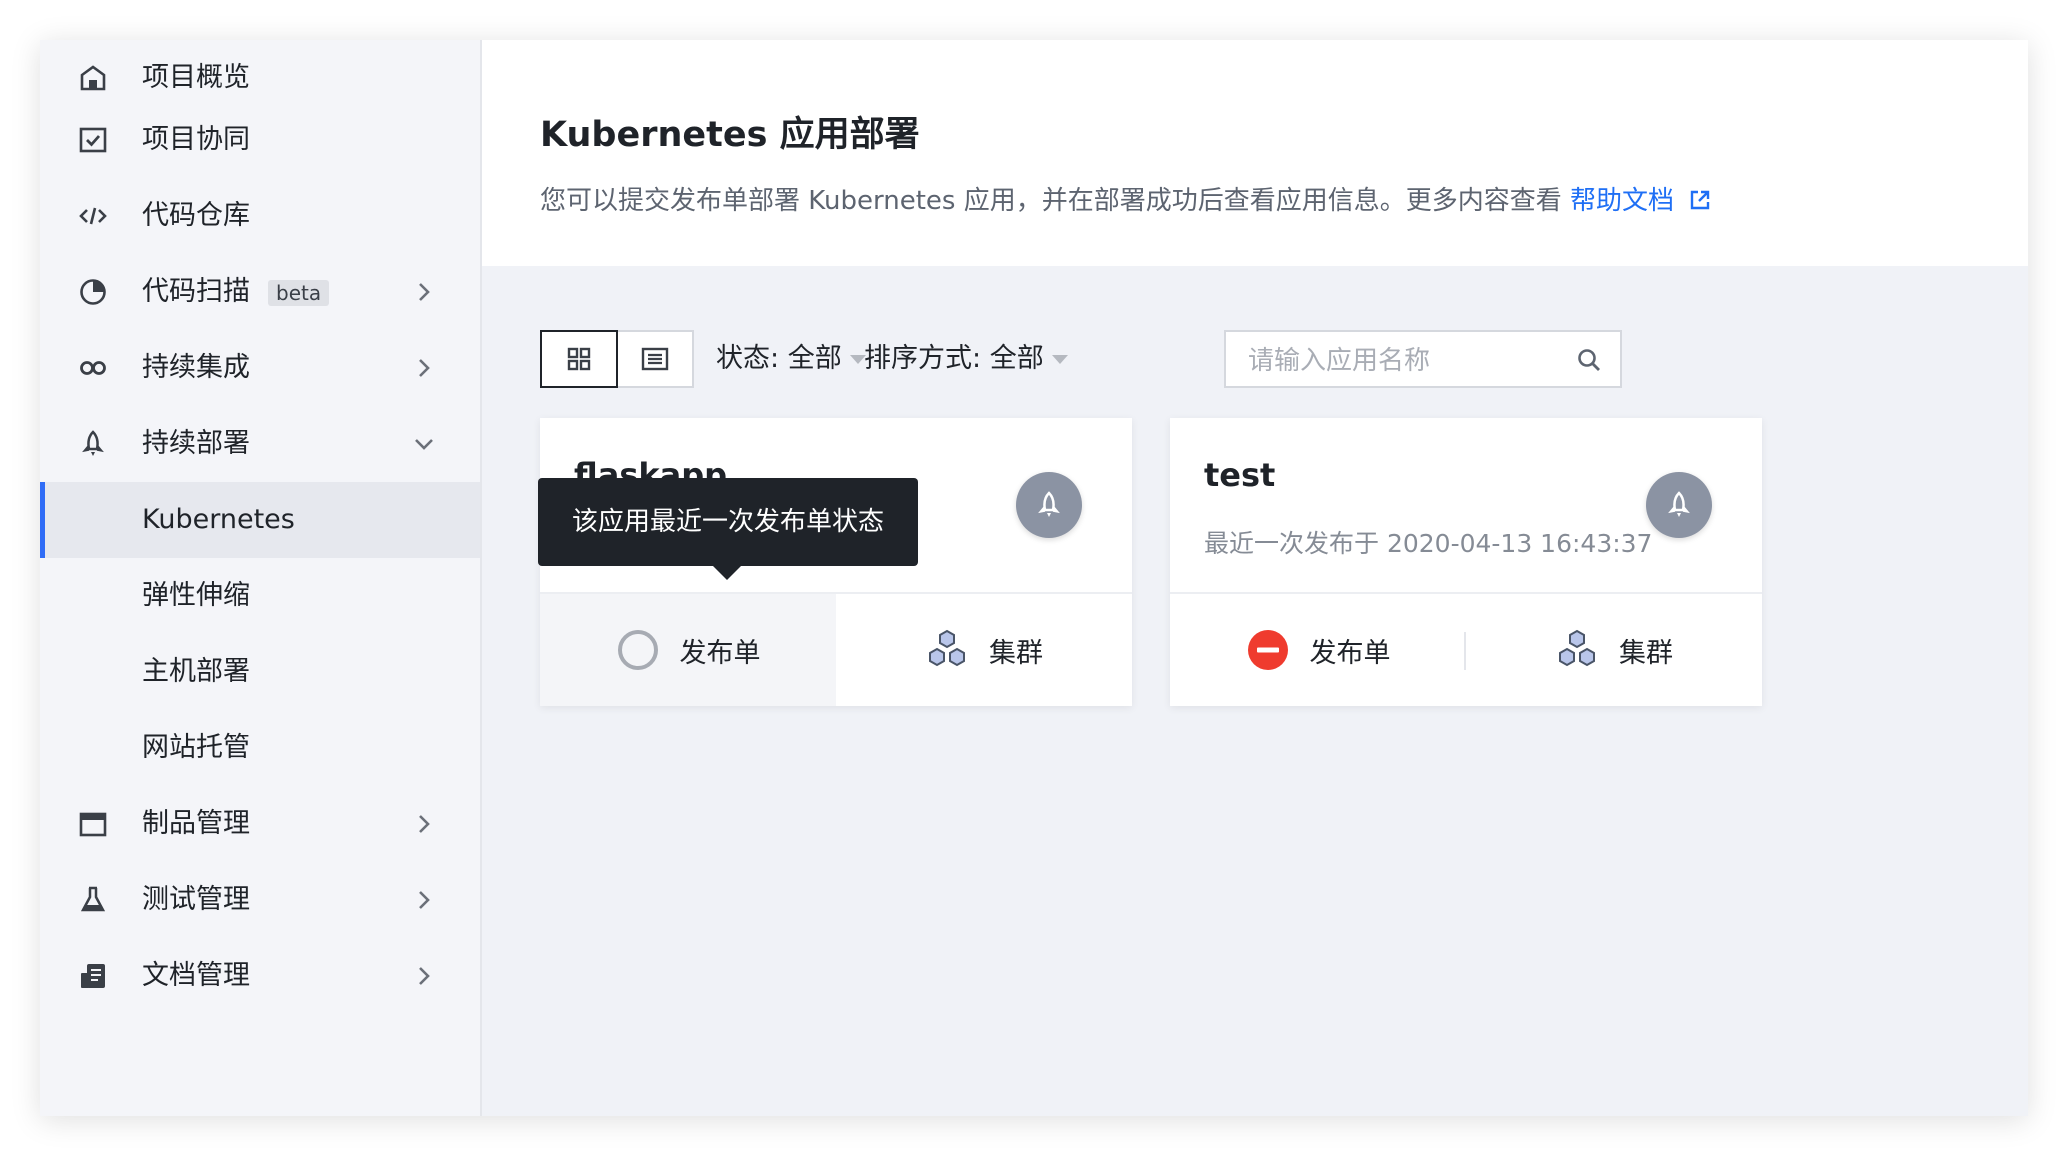  What do you see at coordinates (260, 900) in the screenshot?
I see `sidebar-item-testing: 测试管理` at bounding box center [260, 900].